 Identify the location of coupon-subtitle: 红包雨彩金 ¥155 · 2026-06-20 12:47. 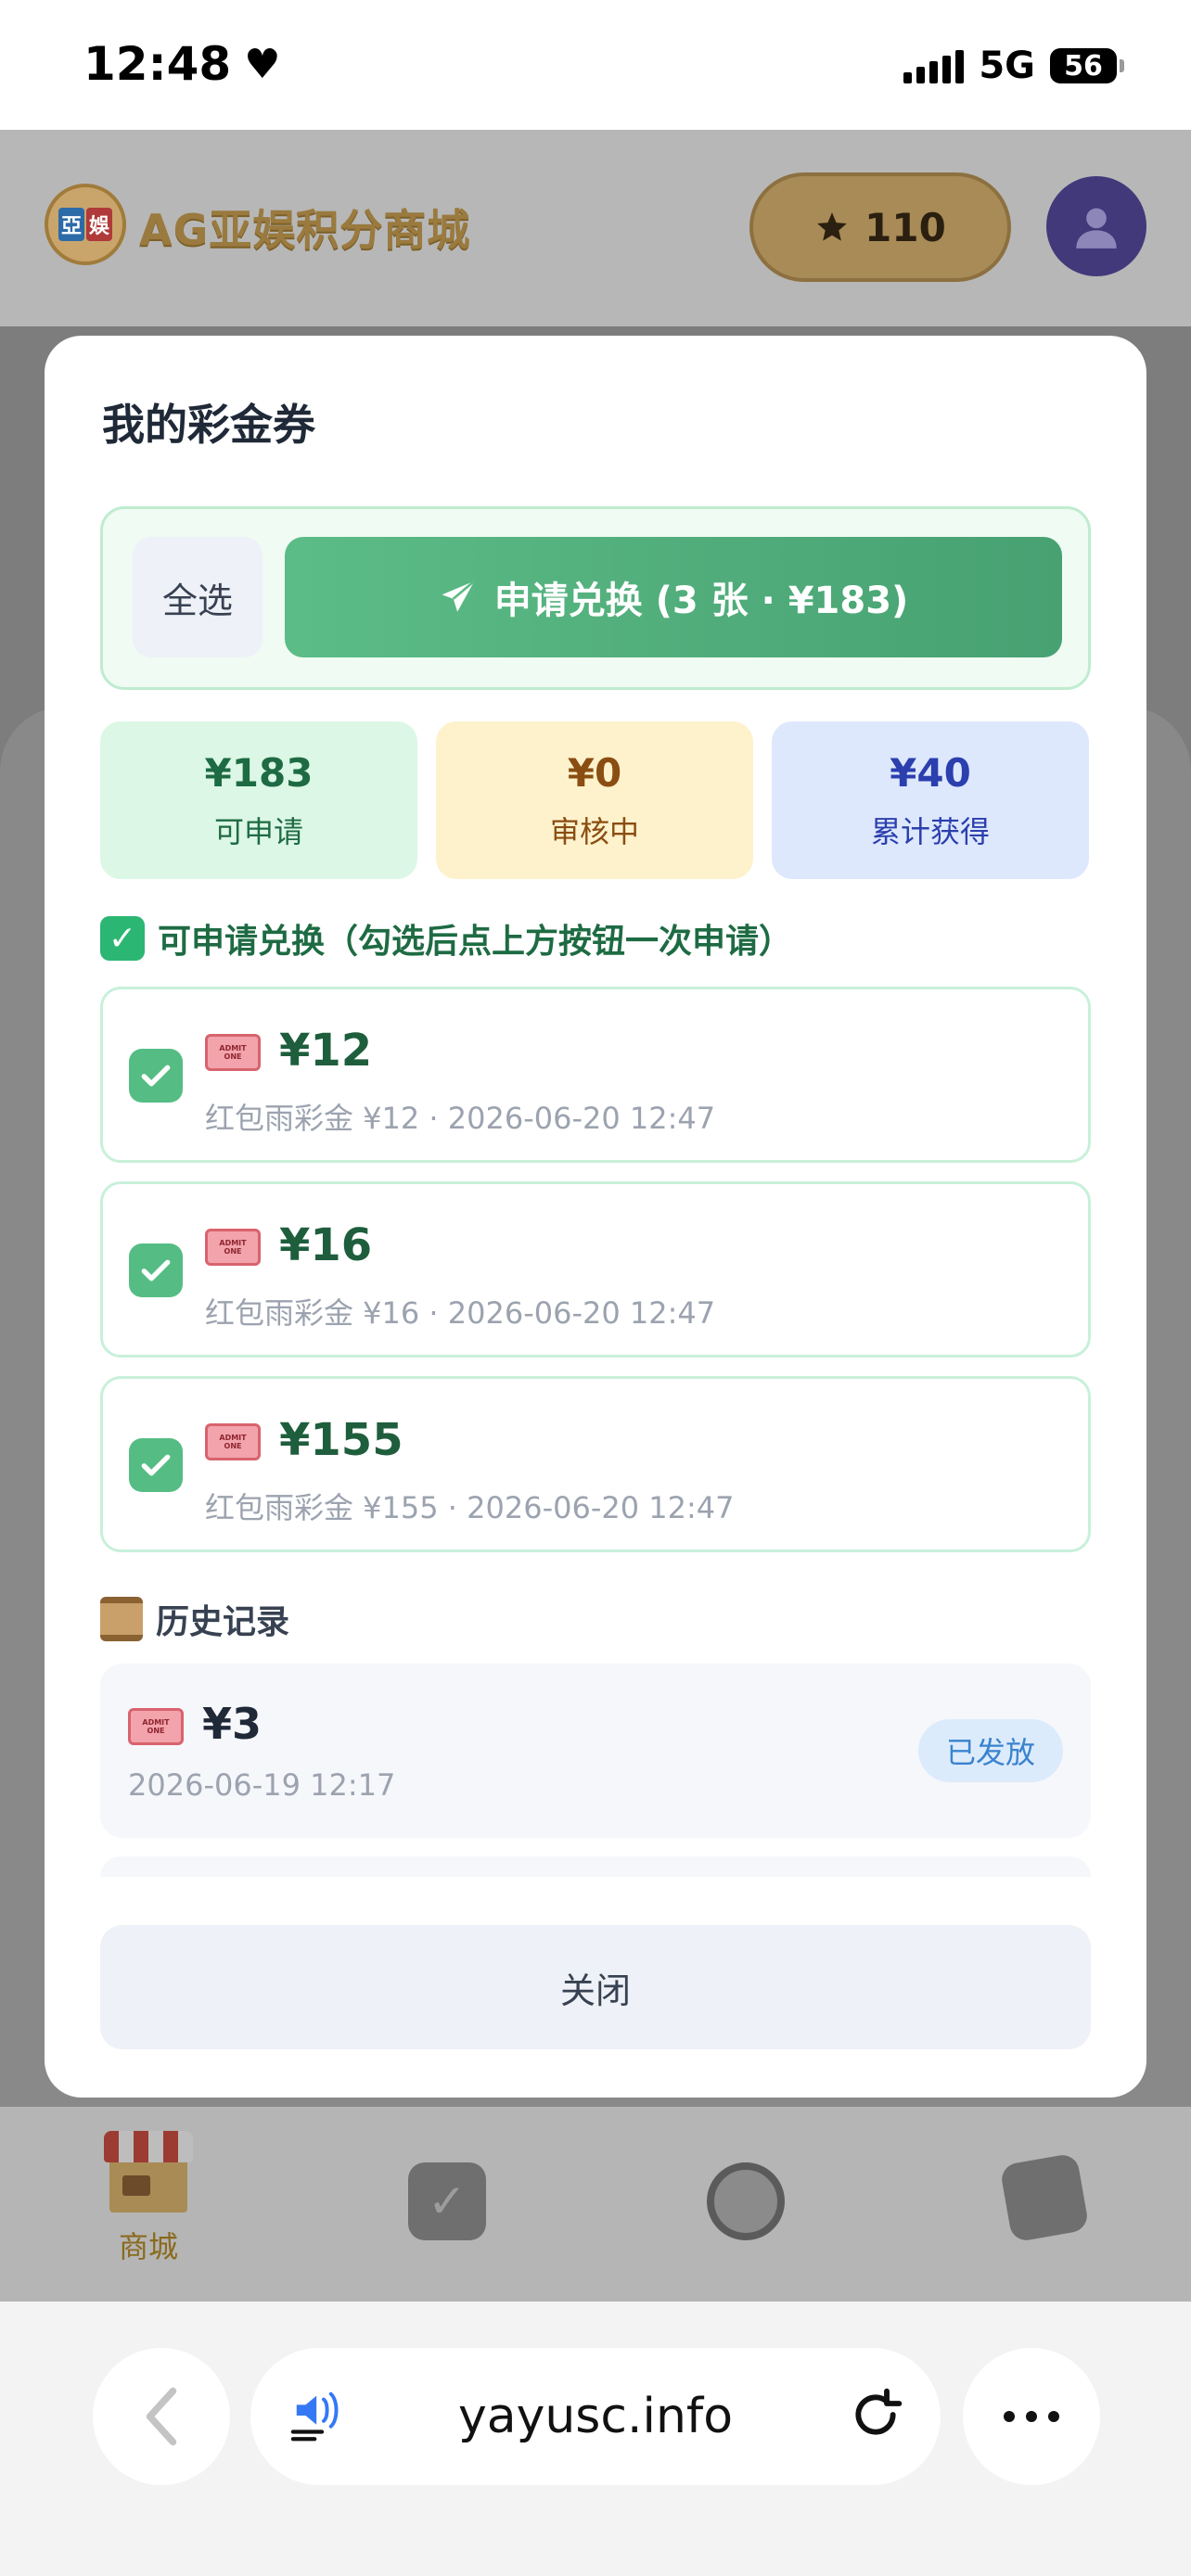
(470, 1507).